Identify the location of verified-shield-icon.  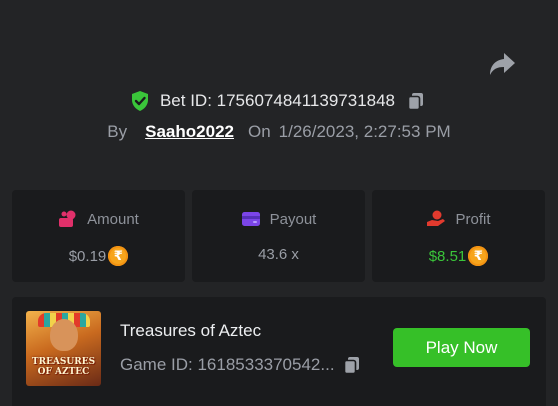
(139, 101).